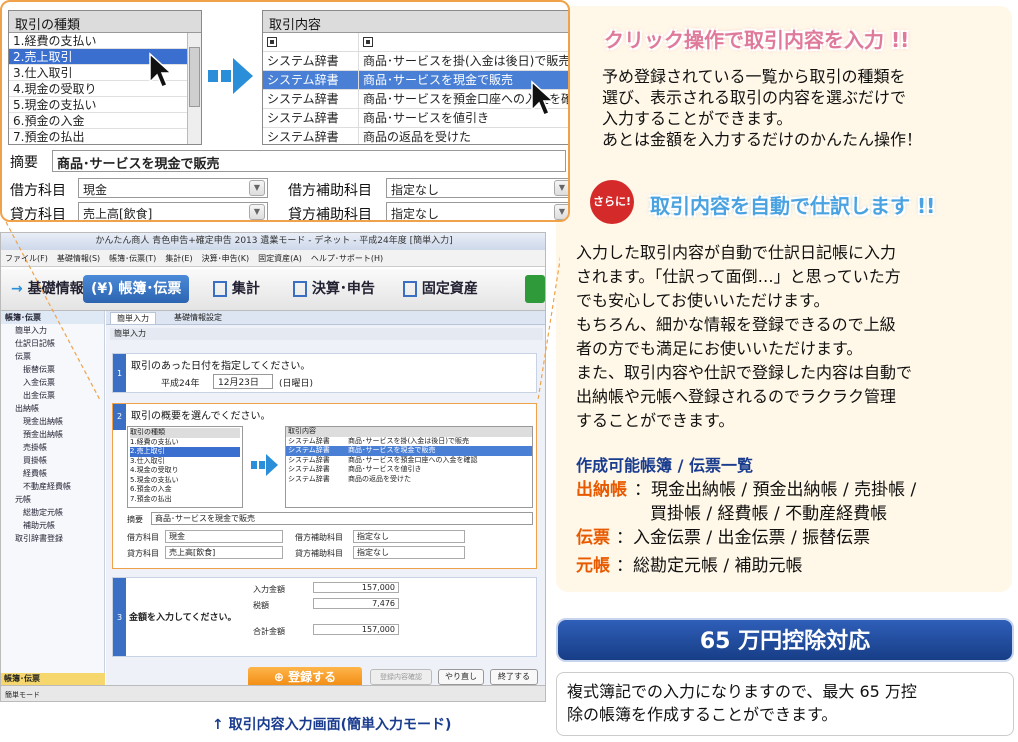 This screenshot has width=1018, height=742. What do you see at coordinates (273, 693) in the screenshot?
I see `status-bar: 簡単モード` at bounding box center [273, 693].